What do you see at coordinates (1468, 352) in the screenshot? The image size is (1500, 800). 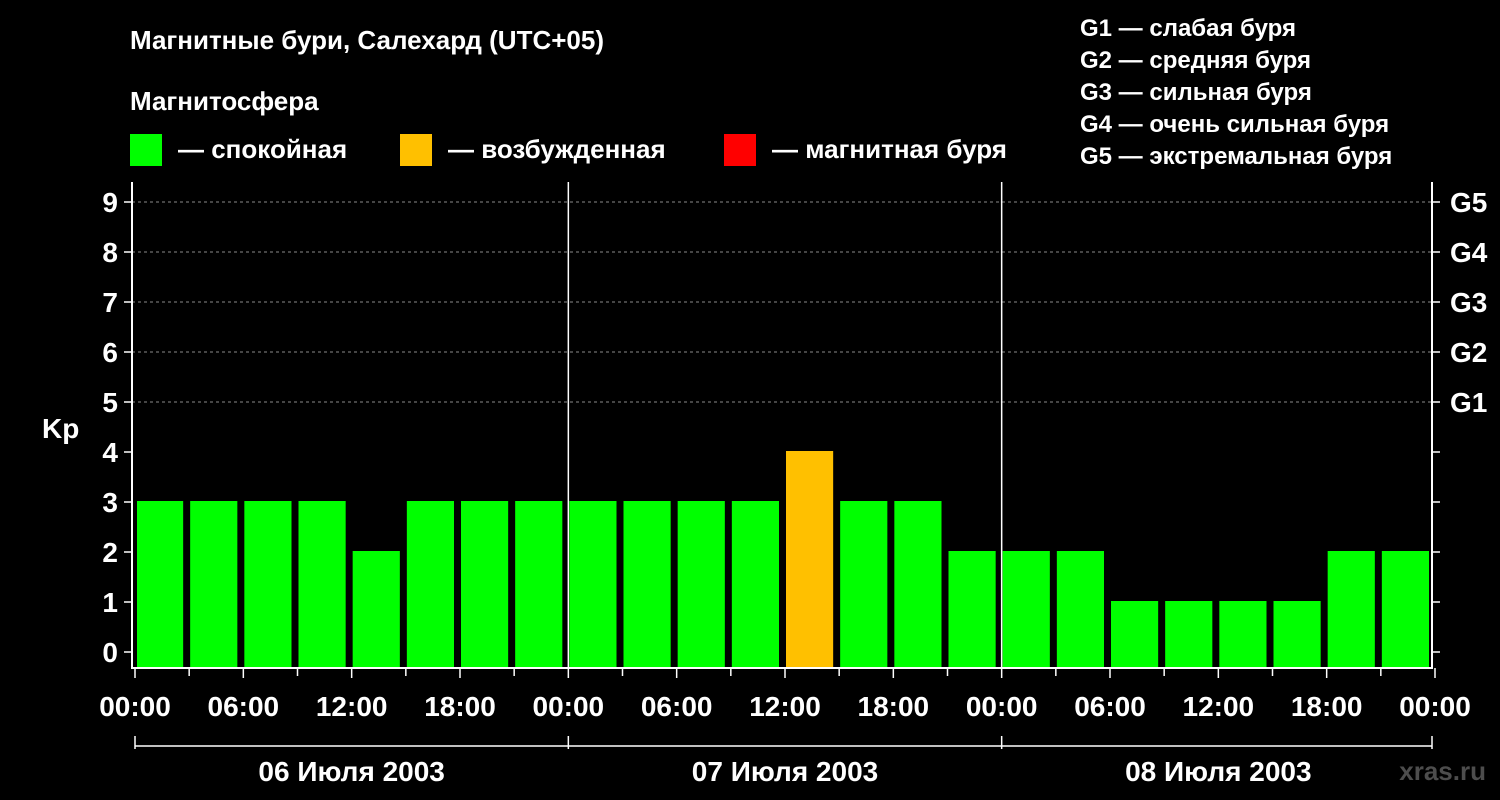 I see `g-level-label: G2` at bounding box center [1468, 352].